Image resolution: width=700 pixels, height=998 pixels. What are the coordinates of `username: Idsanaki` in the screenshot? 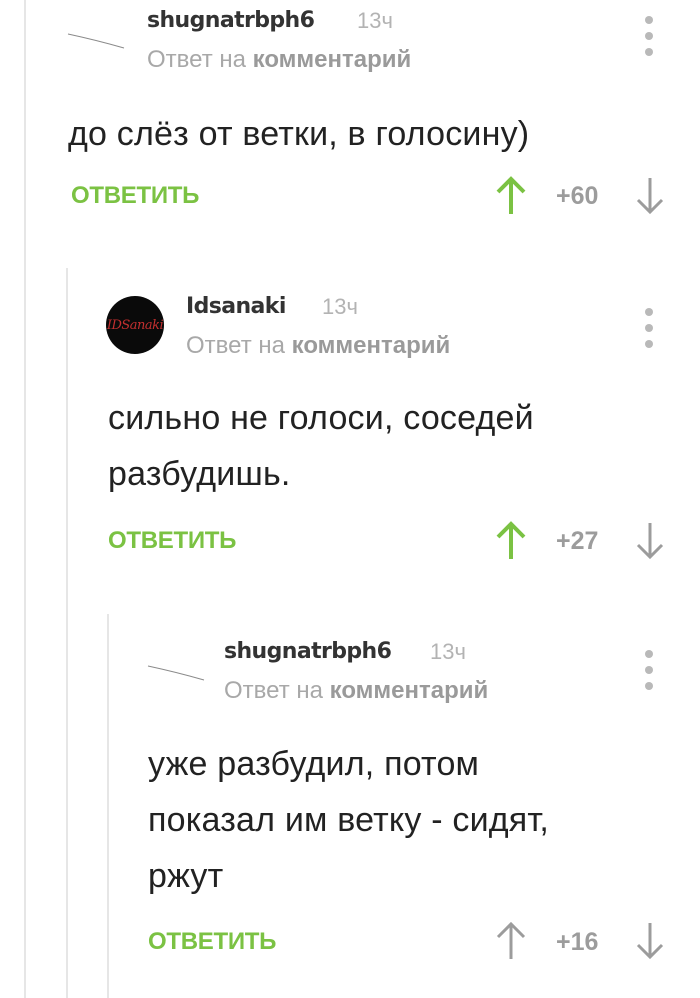 It's located at (236, 306).